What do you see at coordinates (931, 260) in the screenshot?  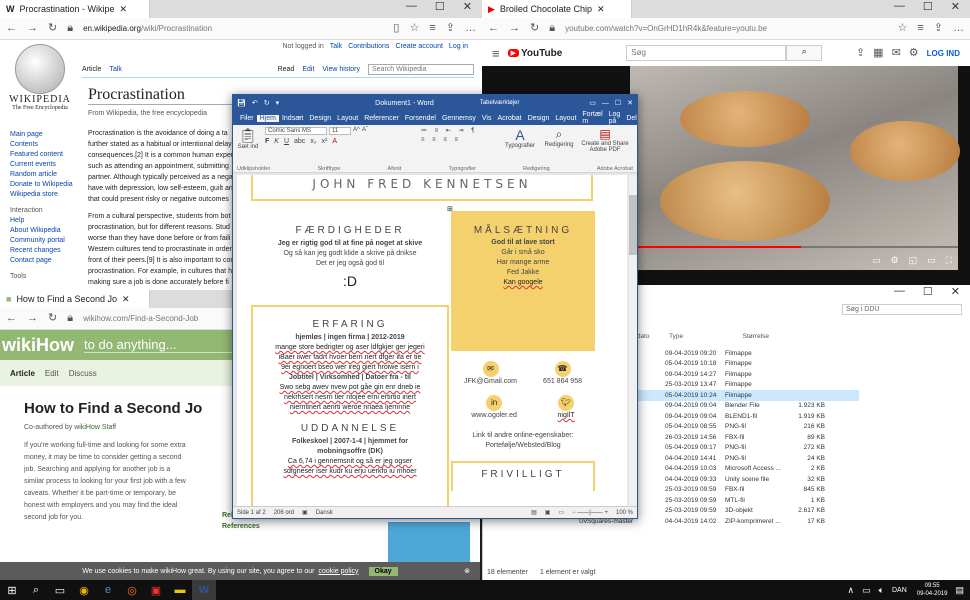 I see `theater-icon: ▭` at bounding box center [931, 260].